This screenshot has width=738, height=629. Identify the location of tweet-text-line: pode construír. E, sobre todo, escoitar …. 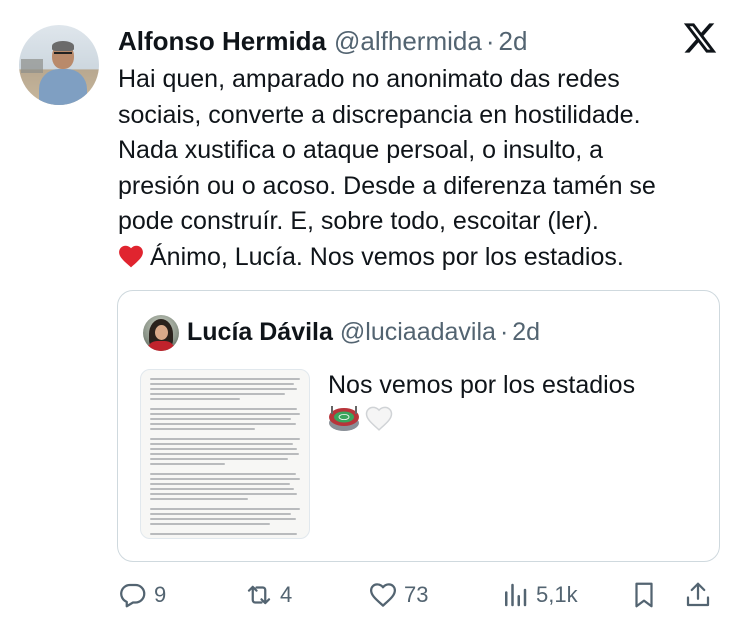
(358, 221).